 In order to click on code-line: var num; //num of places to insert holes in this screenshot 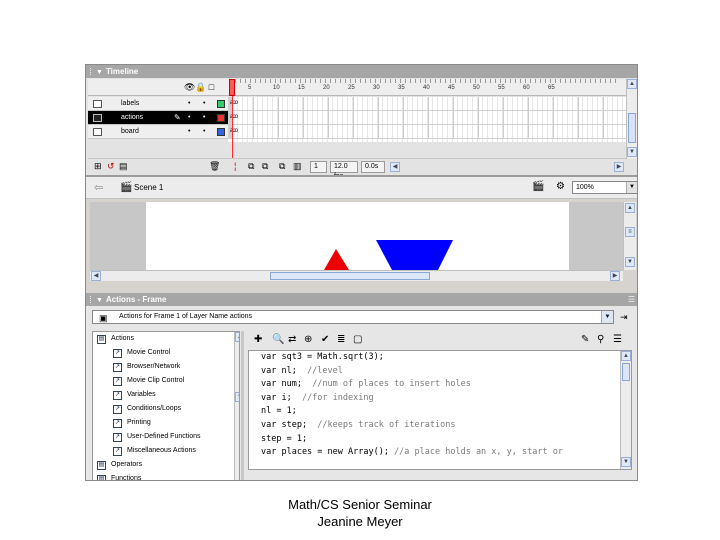, I will do `click(440, 385)`.